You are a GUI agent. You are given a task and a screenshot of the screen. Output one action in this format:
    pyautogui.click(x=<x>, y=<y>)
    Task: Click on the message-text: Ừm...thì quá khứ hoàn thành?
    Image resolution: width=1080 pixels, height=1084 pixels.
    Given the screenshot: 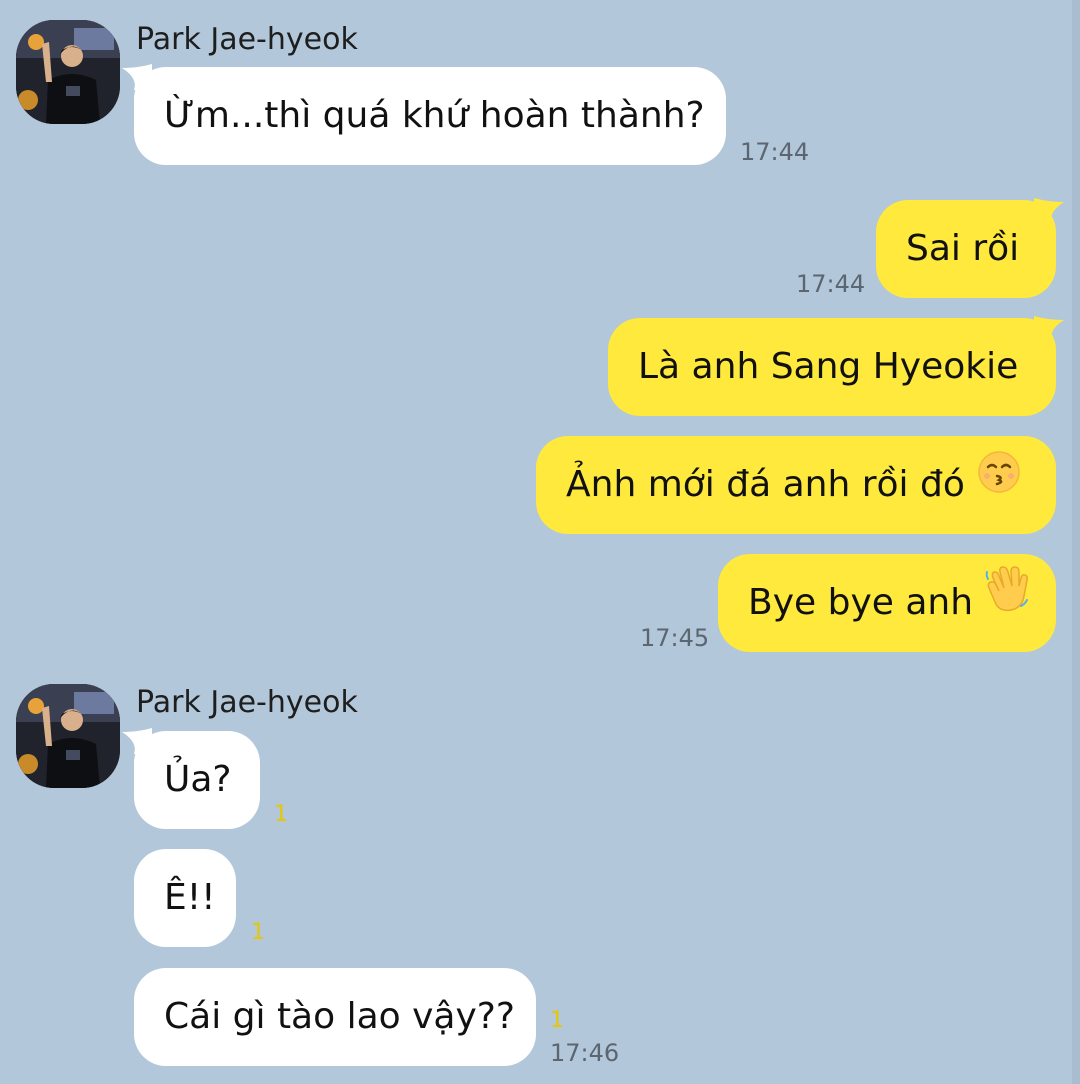 What is the action you would take?
    pyautogui.click(x=434, y=115)
    